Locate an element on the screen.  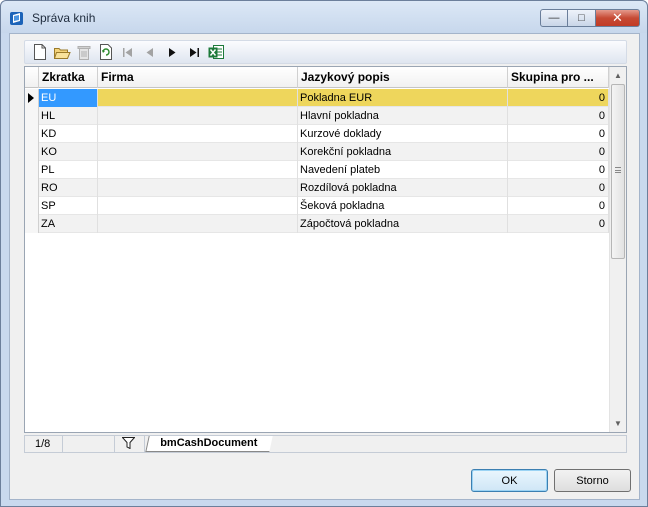
cell-code: KO is located at coordinates (68, 152).